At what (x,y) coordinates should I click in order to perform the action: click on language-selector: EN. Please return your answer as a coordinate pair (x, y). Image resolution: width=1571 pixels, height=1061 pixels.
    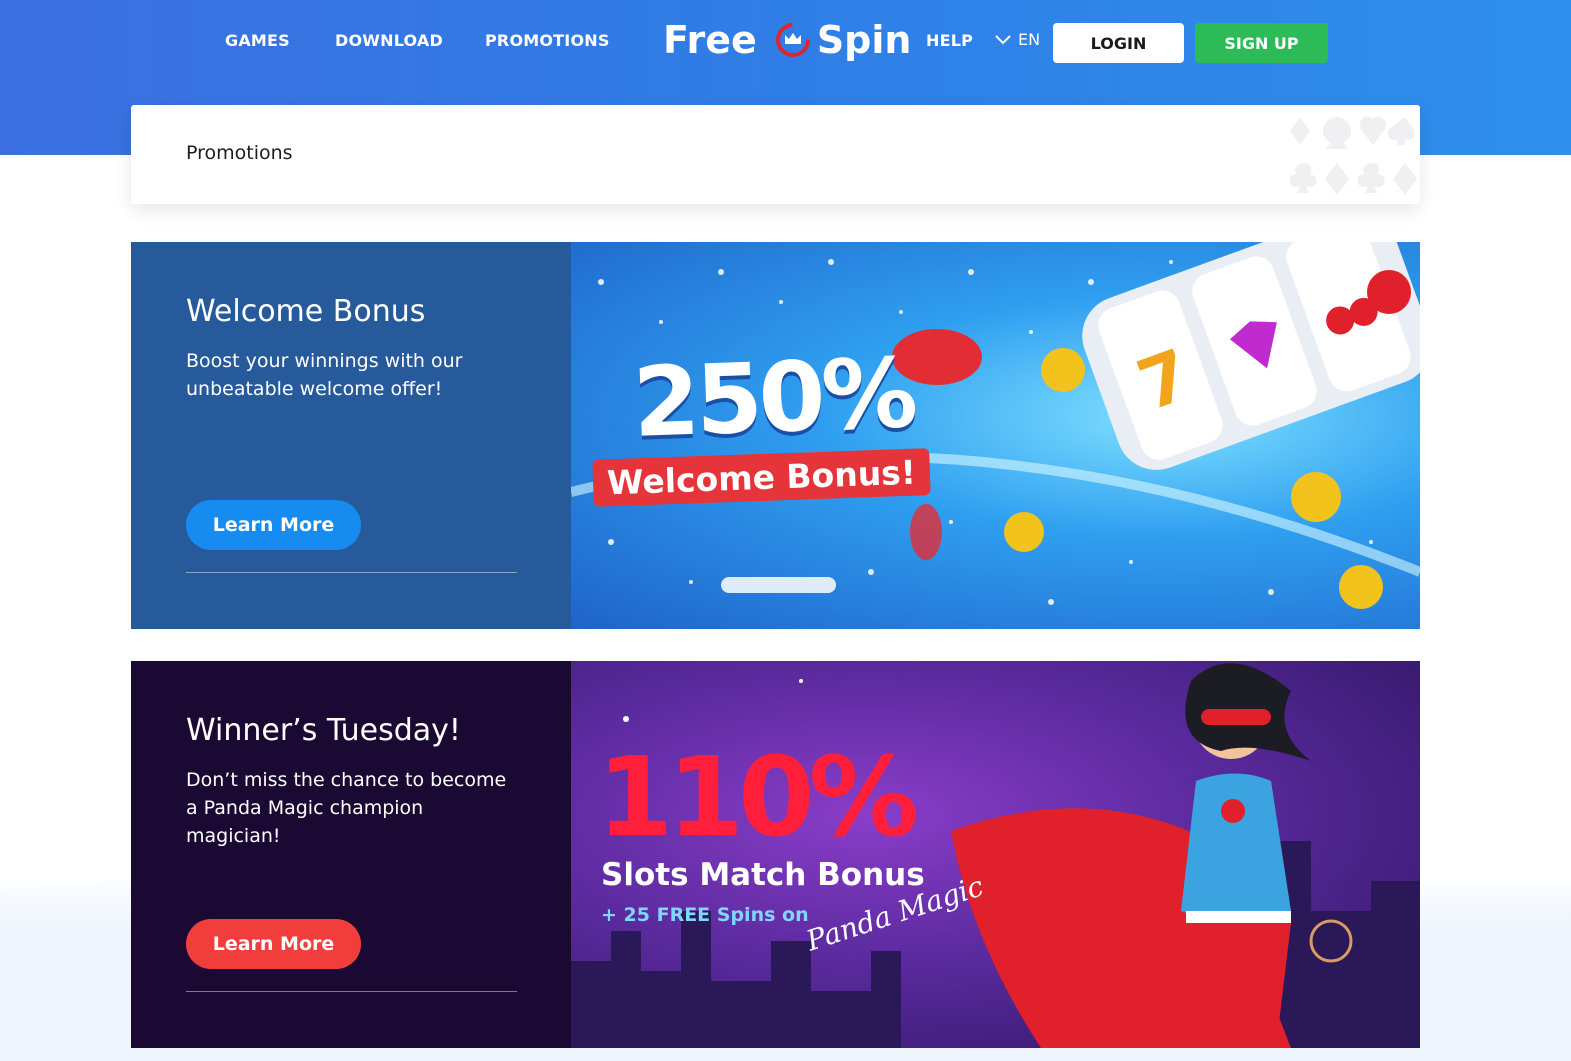
    Looking at the image, I should click on (1017, 39).